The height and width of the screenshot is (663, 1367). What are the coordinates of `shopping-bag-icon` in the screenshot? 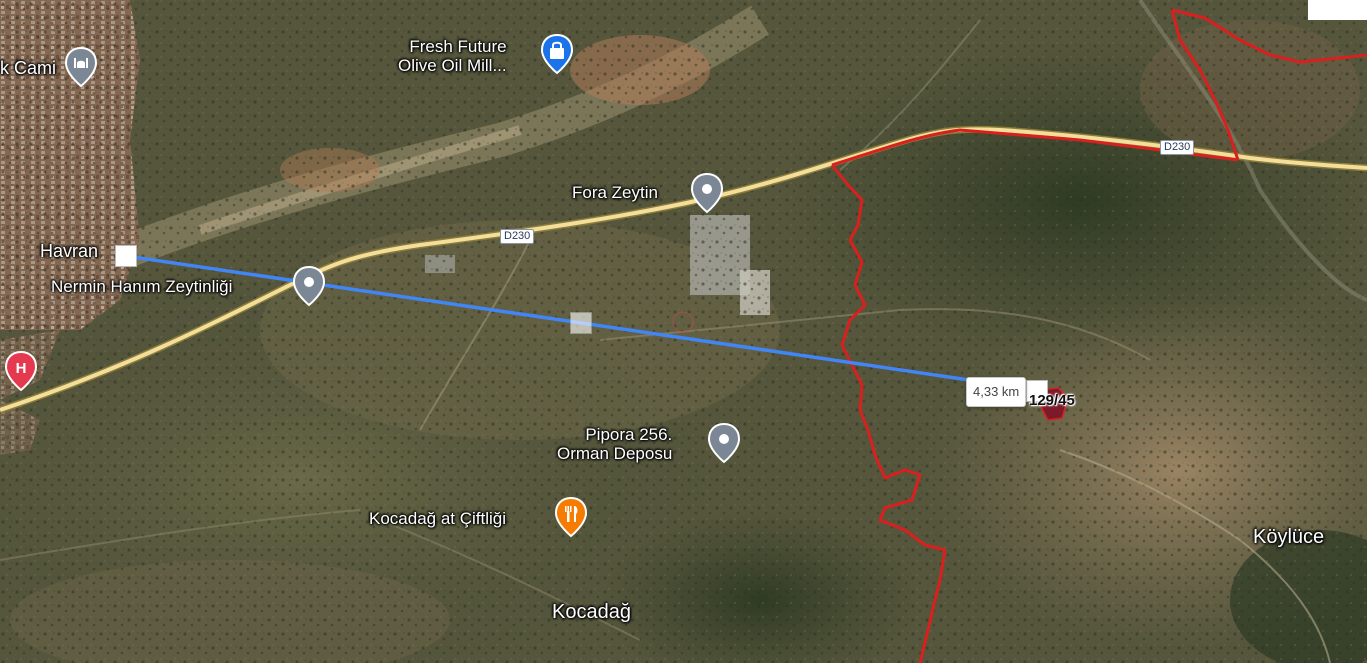 It's located at (557, 54).